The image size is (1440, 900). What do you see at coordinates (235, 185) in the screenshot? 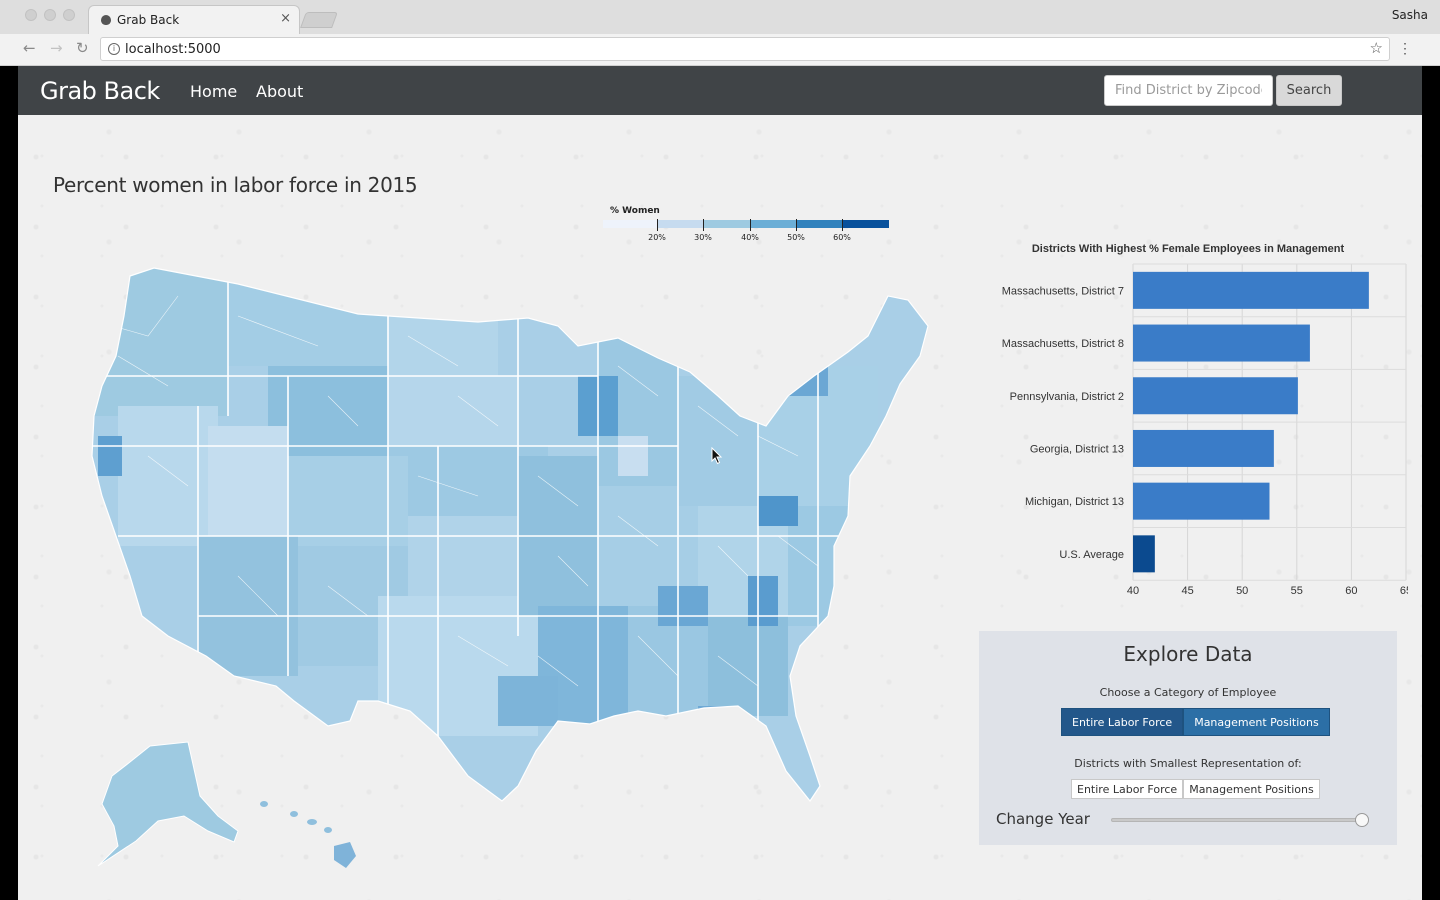
I see `map-title: Percent women in labor force in 2015` at bounding box center [235, 185].